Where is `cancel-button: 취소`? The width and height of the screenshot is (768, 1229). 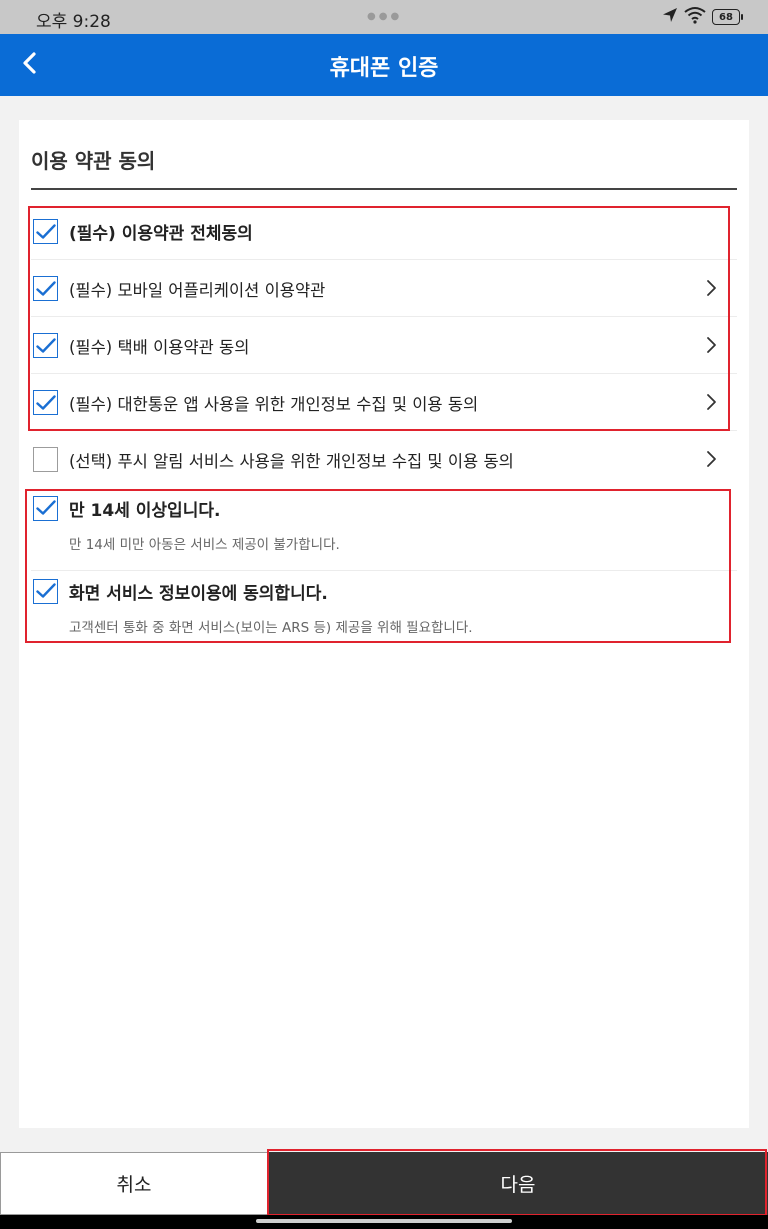
cancel-button: 취소 is located at coordinates (134, 1183).